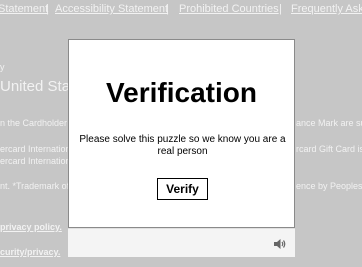  What do you see at coordinates (111, 9) in the screenshot?
I see `accessibility-statement-link: Accessibility Statement` at bounding box center [111, 9].